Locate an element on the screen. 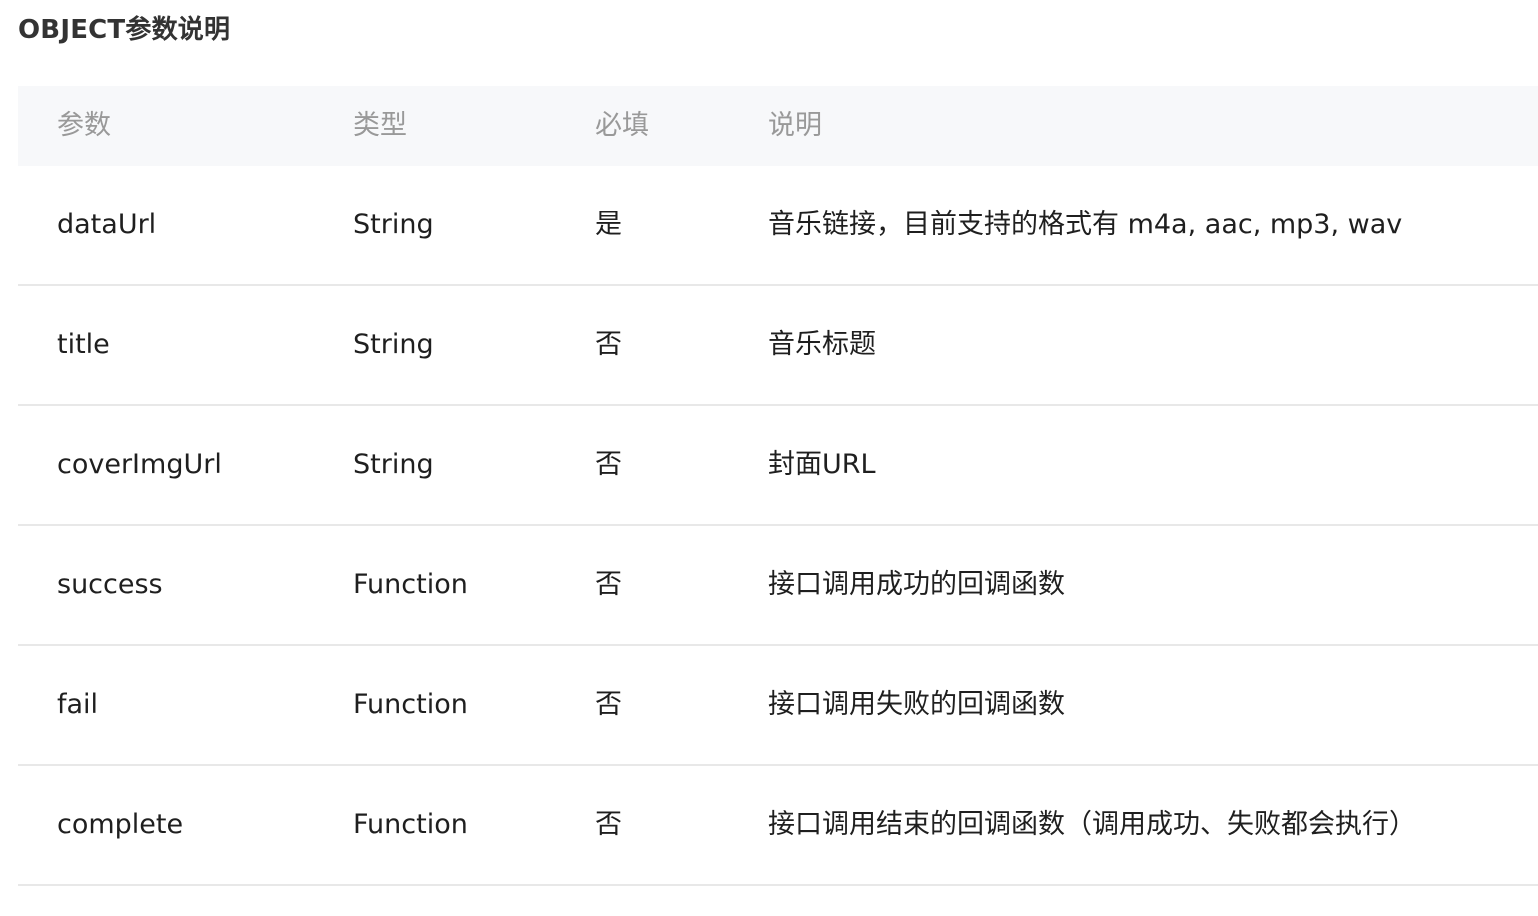 This screenshot has width=1538, height=916. header-param: 参数 is located at coordinates (84, 125).